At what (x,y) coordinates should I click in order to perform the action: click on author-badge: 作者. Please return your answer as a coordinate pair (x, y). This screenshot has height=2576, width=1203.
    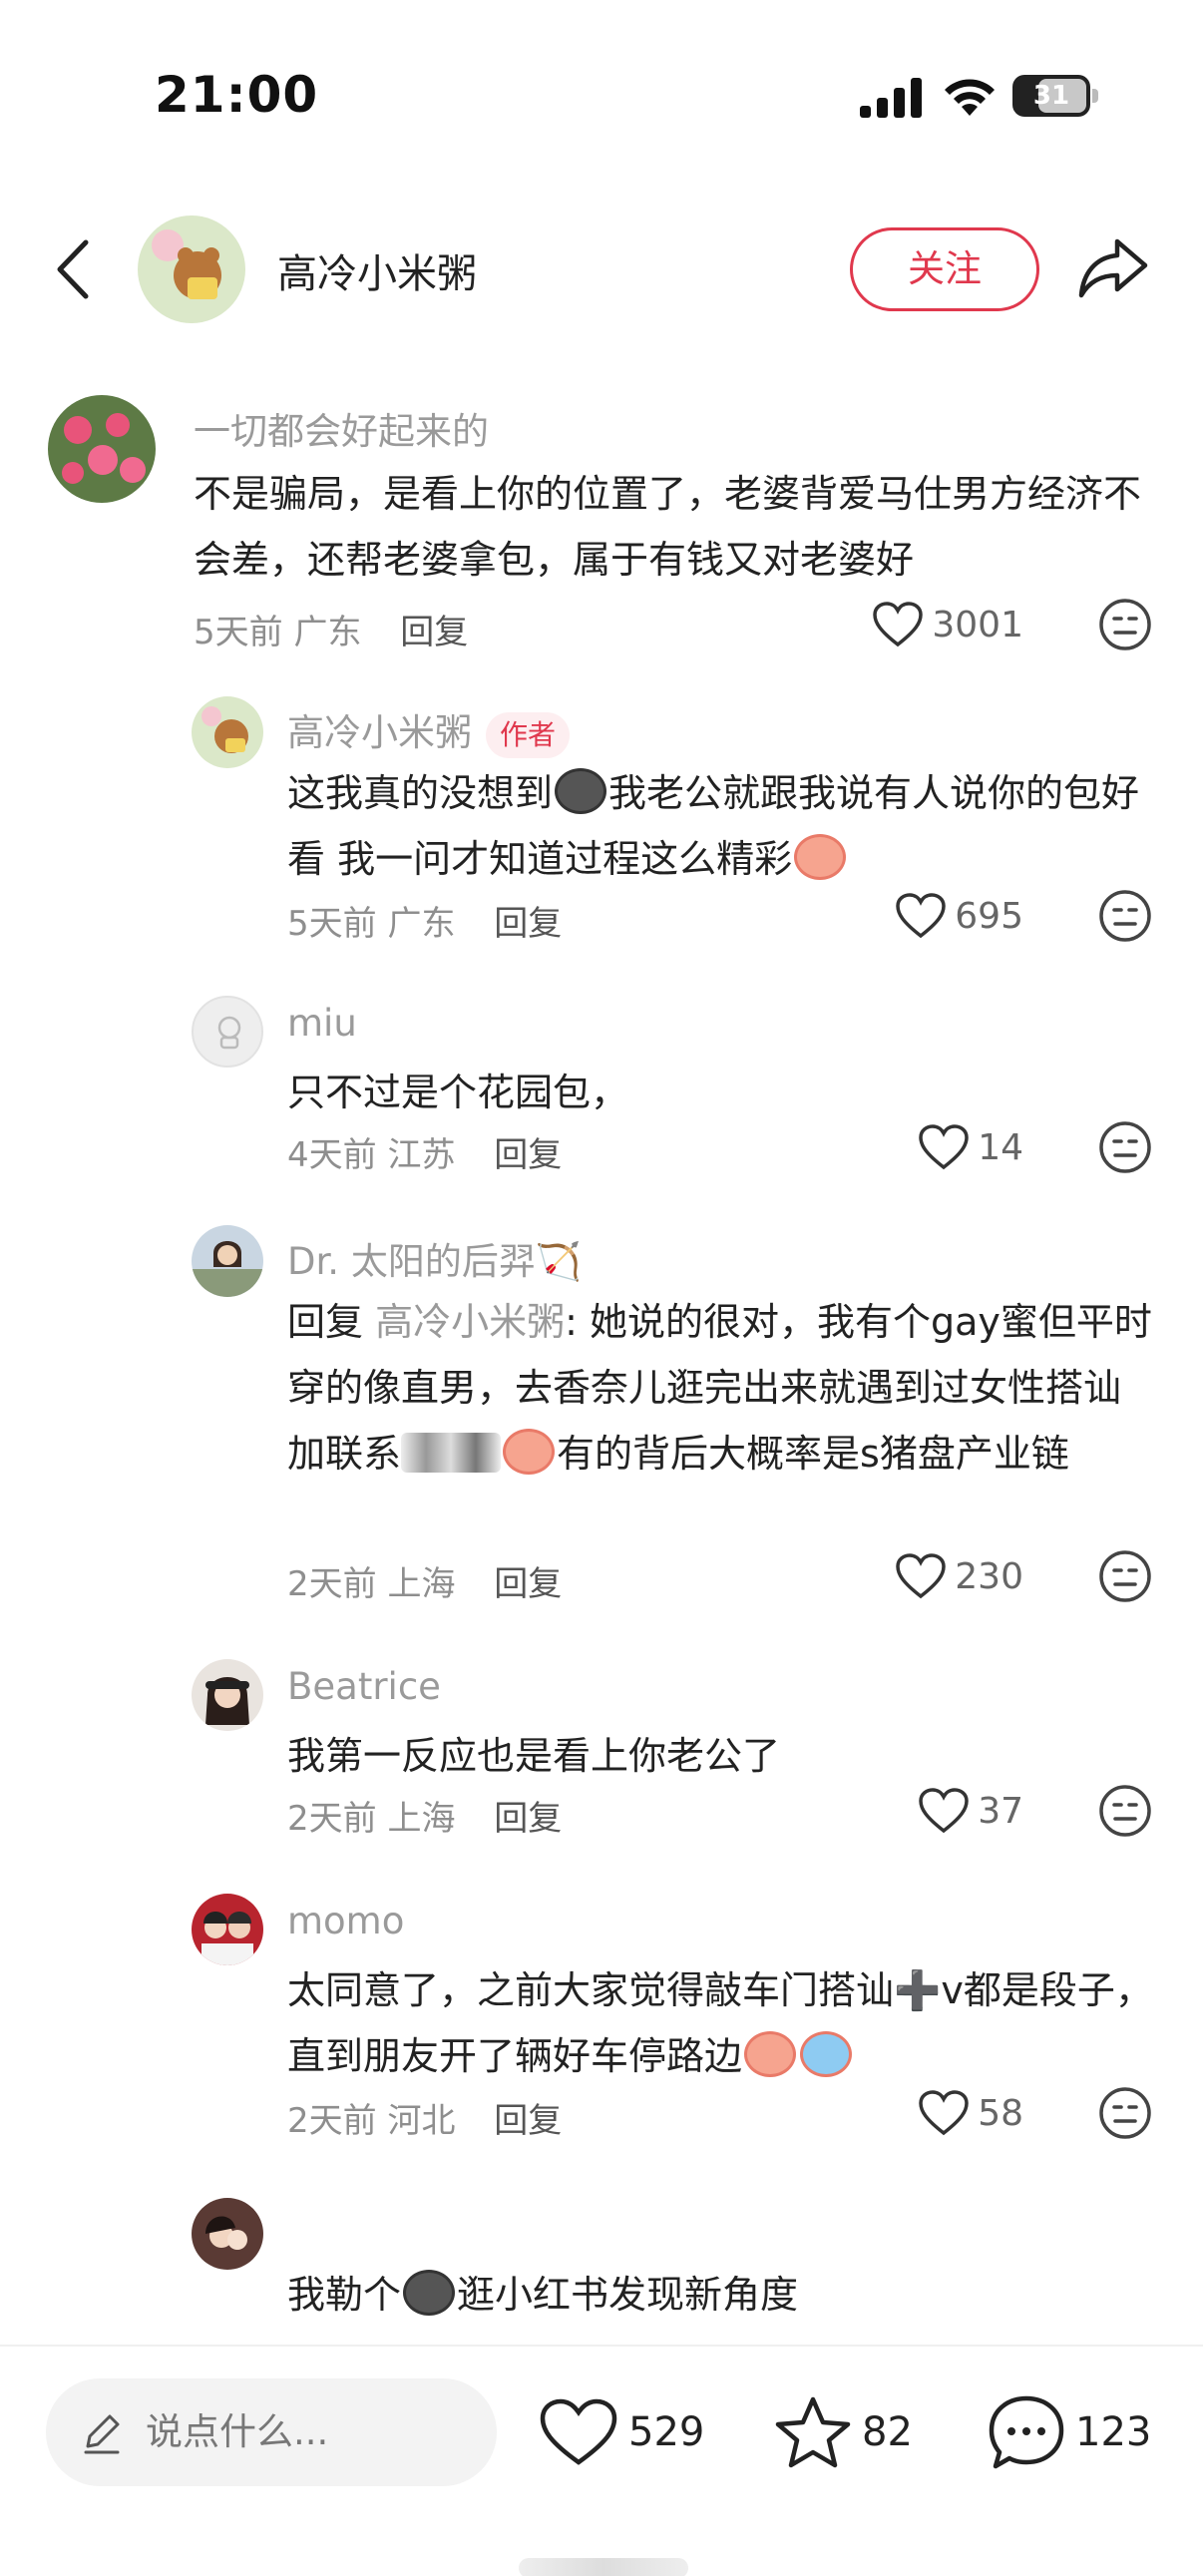
    Looking at the image, I should click on (528, 734).